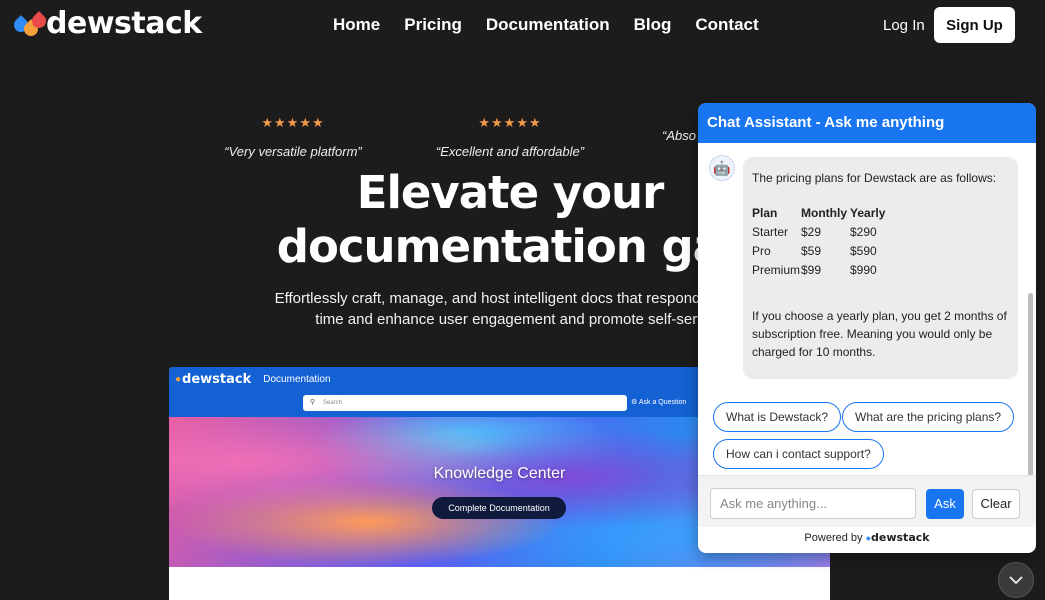  I want to click on pricing-table-header: Plan Monthly Yearly, so click(880, 213).